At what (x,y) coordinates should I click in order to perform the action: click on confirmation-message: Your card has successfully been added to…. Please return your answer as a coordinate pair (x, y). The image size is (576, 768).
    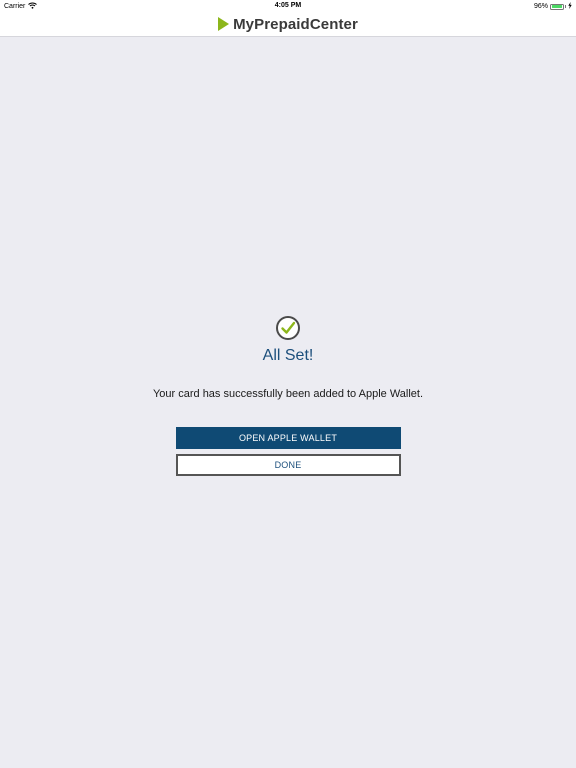
    Looking at the image, I should click on (288, 394).